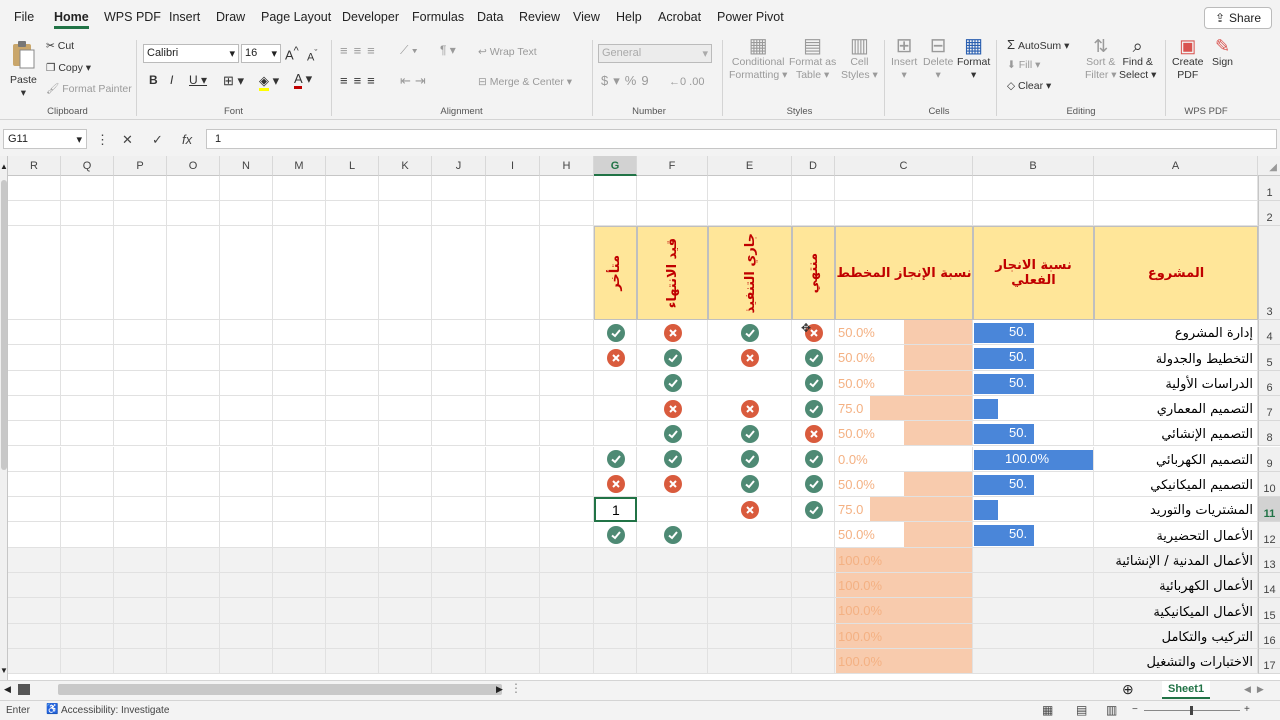 The image size is (1280, 720). Describe the element at coordinates (1137, 59) in the screenshot. I see `find-select-button: ⌕ Find & Select ▾` at that location.